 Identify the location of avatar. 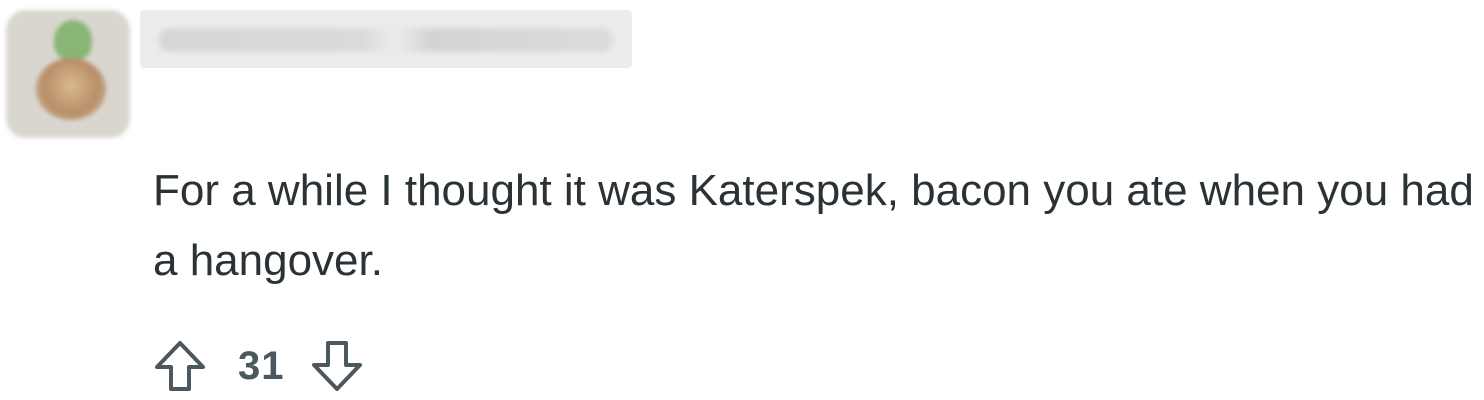
(68, 74).